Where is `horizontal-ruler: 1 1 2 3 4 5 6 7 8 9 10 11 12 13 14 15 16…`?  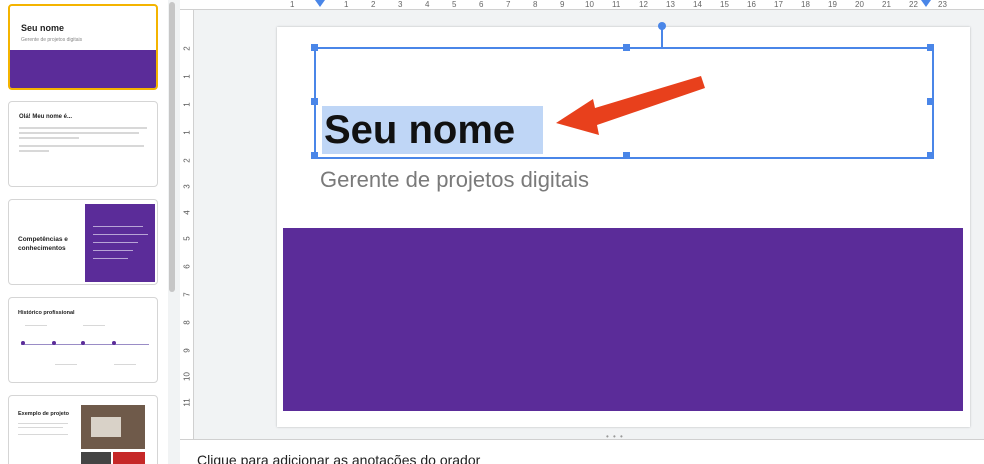
horizontal-ruler: 1 1 2 3 4 5 6 7 8 9 10 11 12 13 14 15 16… is located at coordinates (582, 5).